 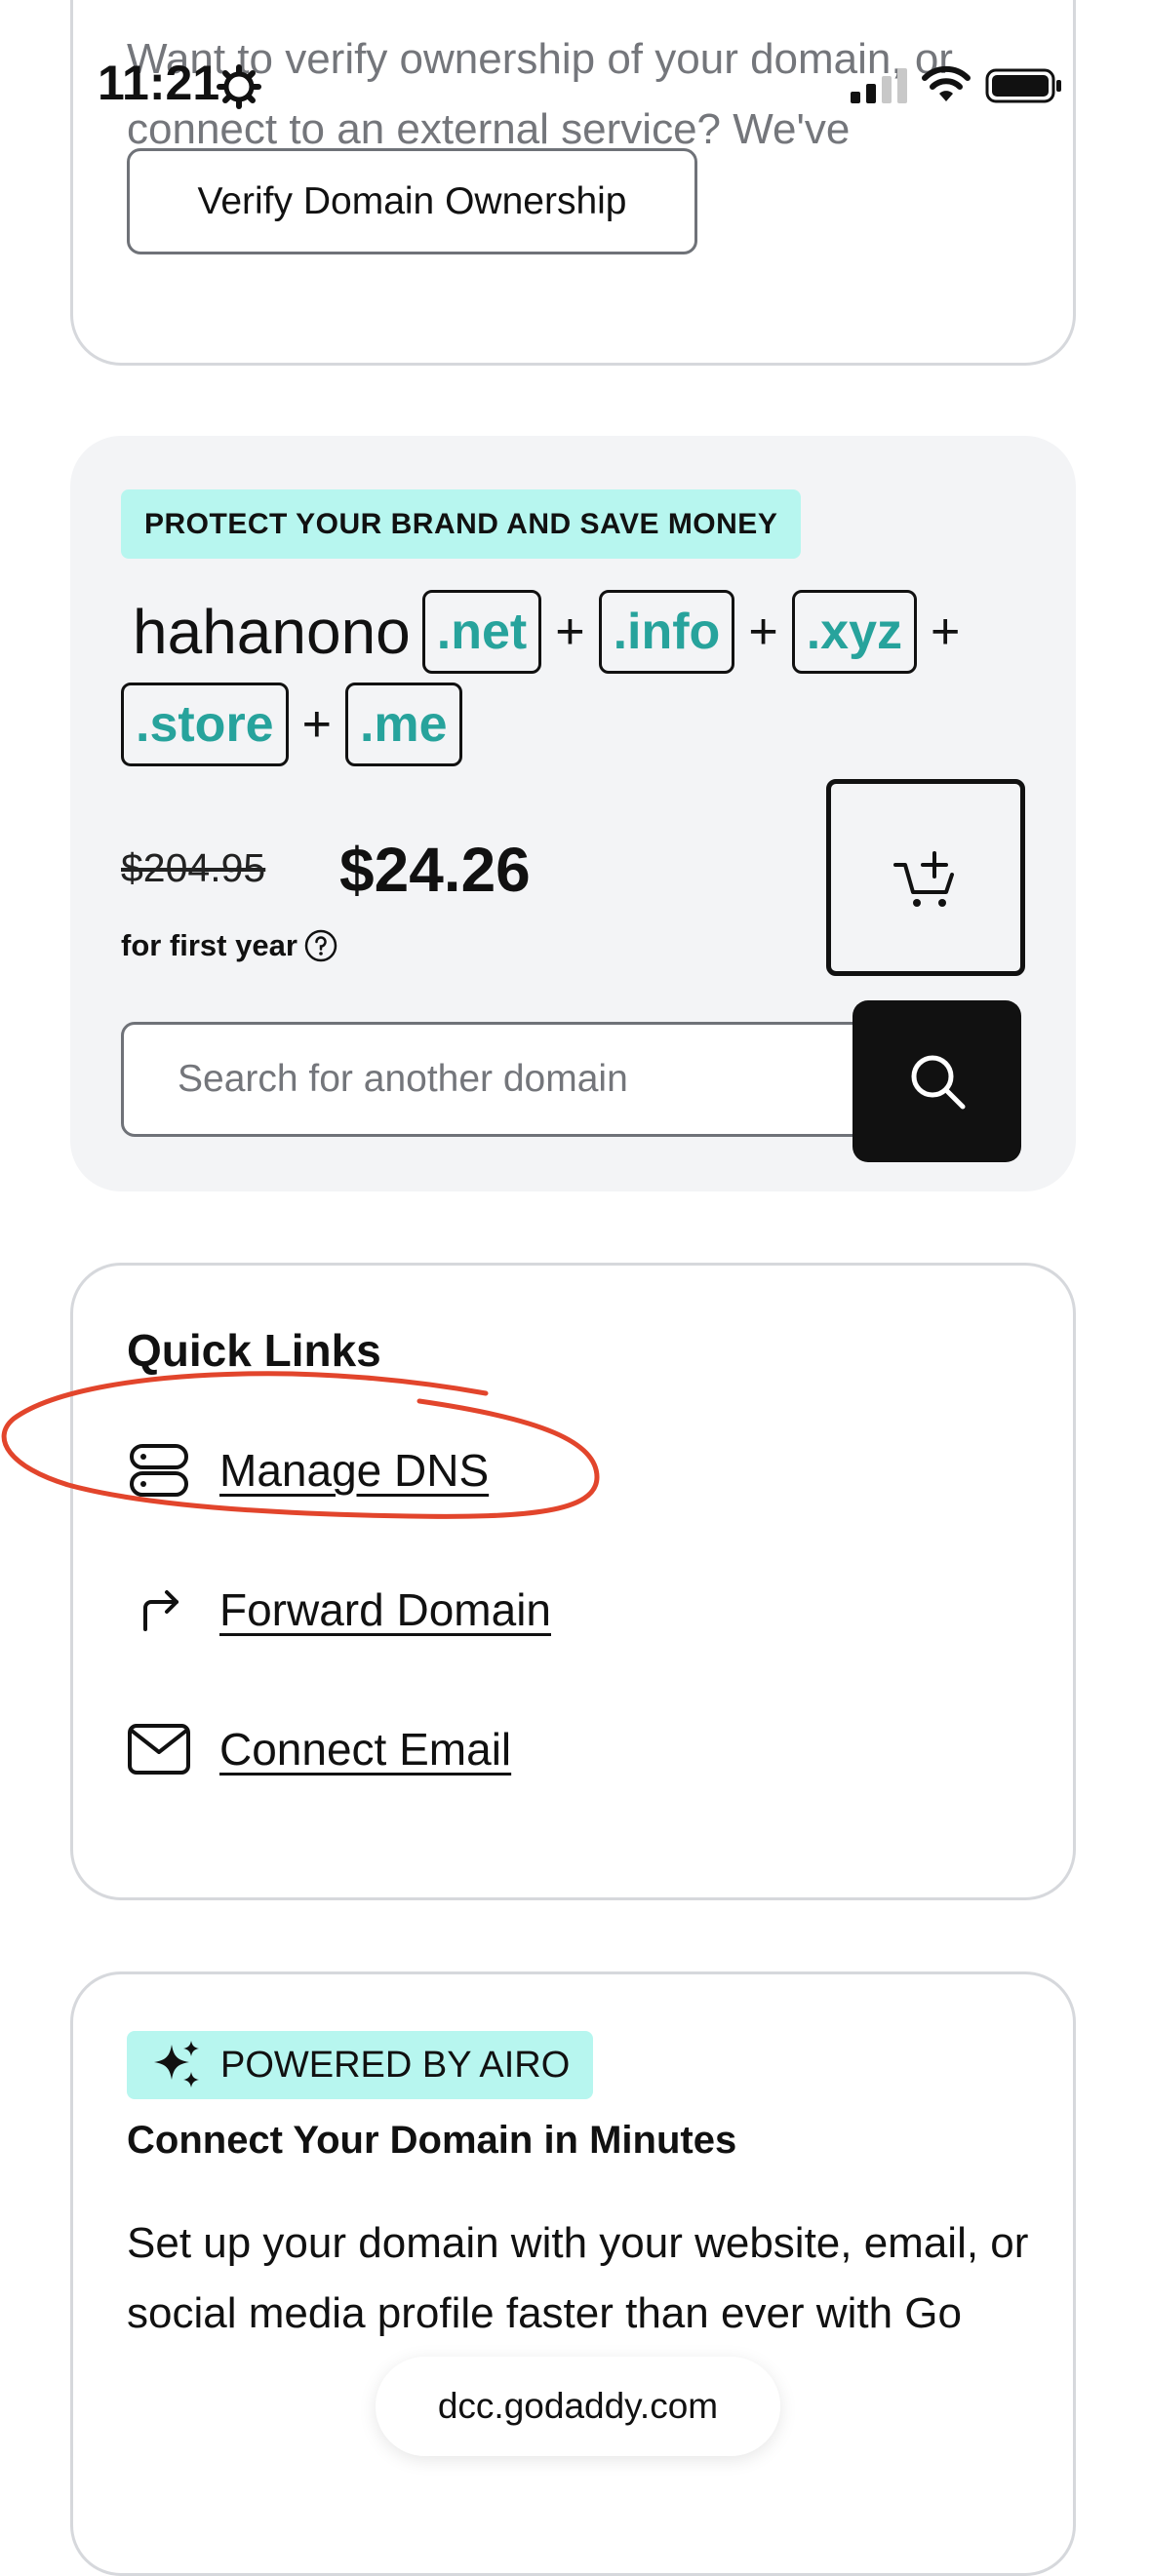 What do you see at coordinates (254, 1350) in the screenshot?
I see `quick-links-title: Quick Links` at bounding box center [254, 1350].